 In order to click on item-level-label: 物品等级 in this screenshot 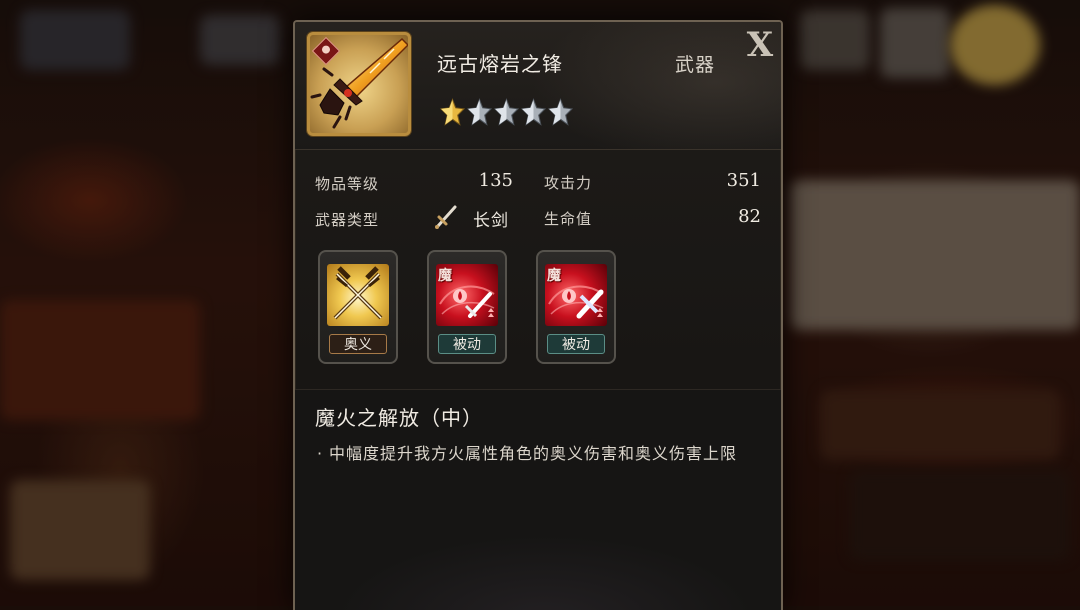, I will do `click(347, 184)`.